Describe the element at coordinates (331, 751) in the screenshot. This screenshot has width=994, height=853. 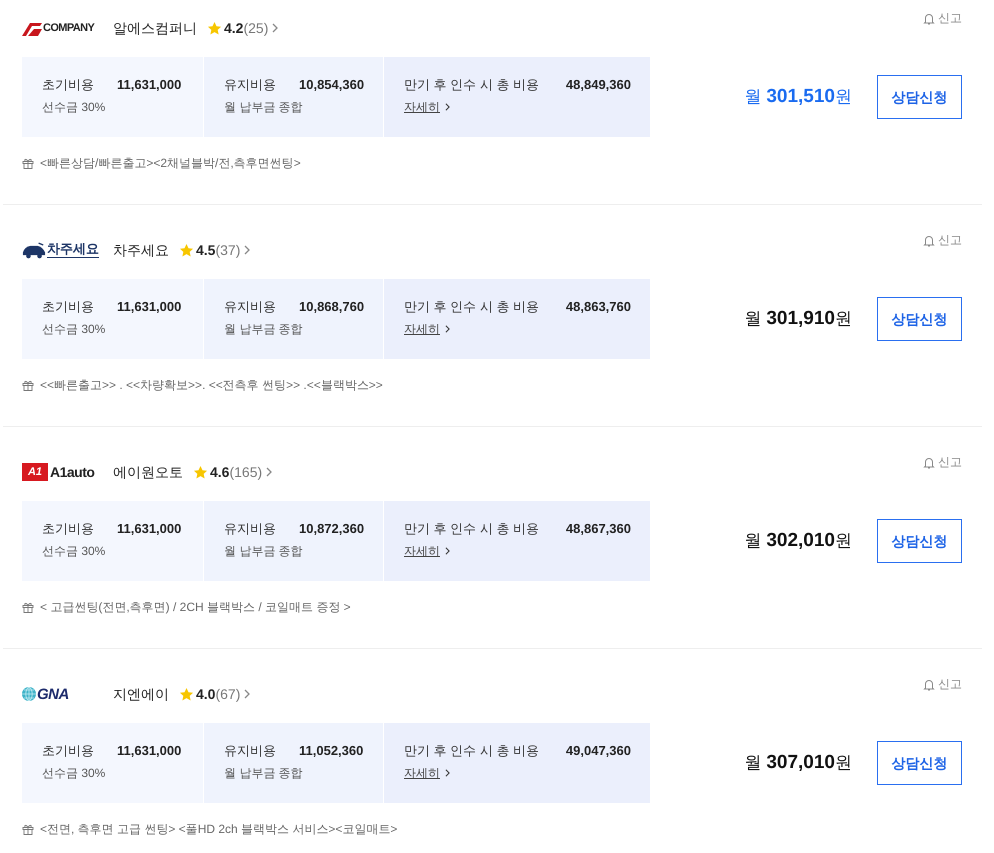
I see `cost-value: 11,052,360` at that location.